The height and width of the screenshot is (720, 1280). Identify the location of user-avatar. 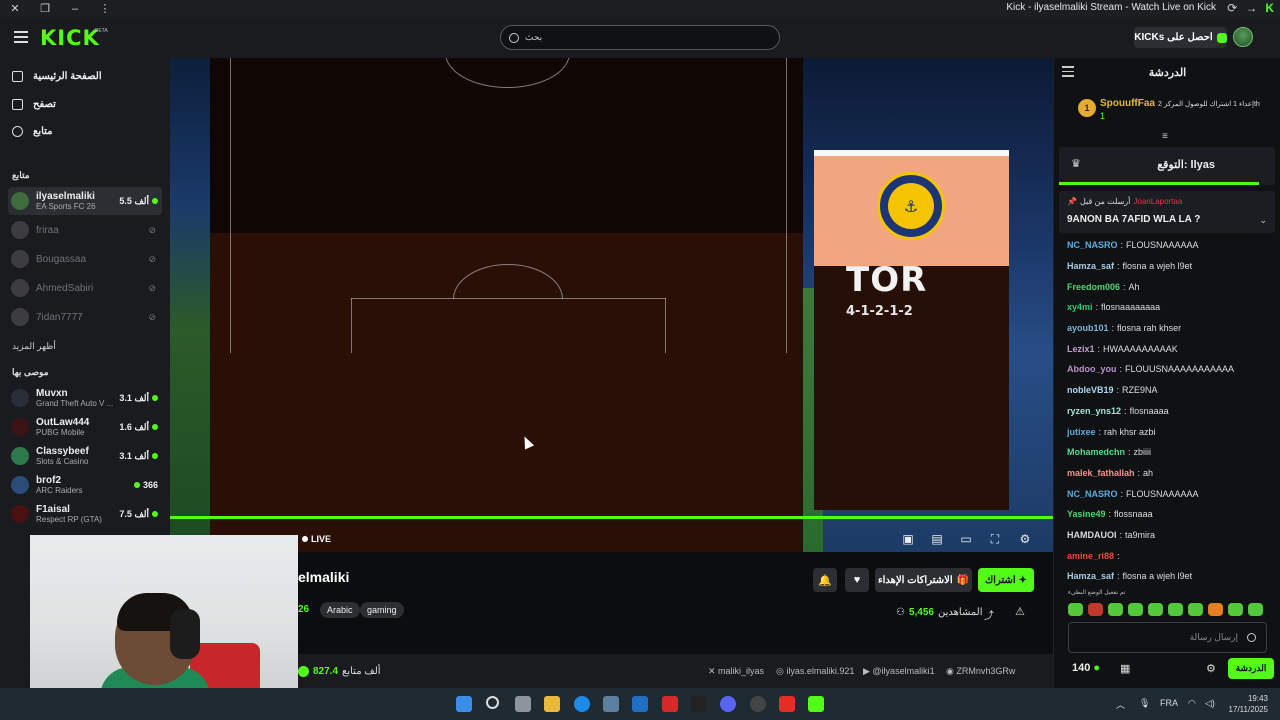
(1243, 37).